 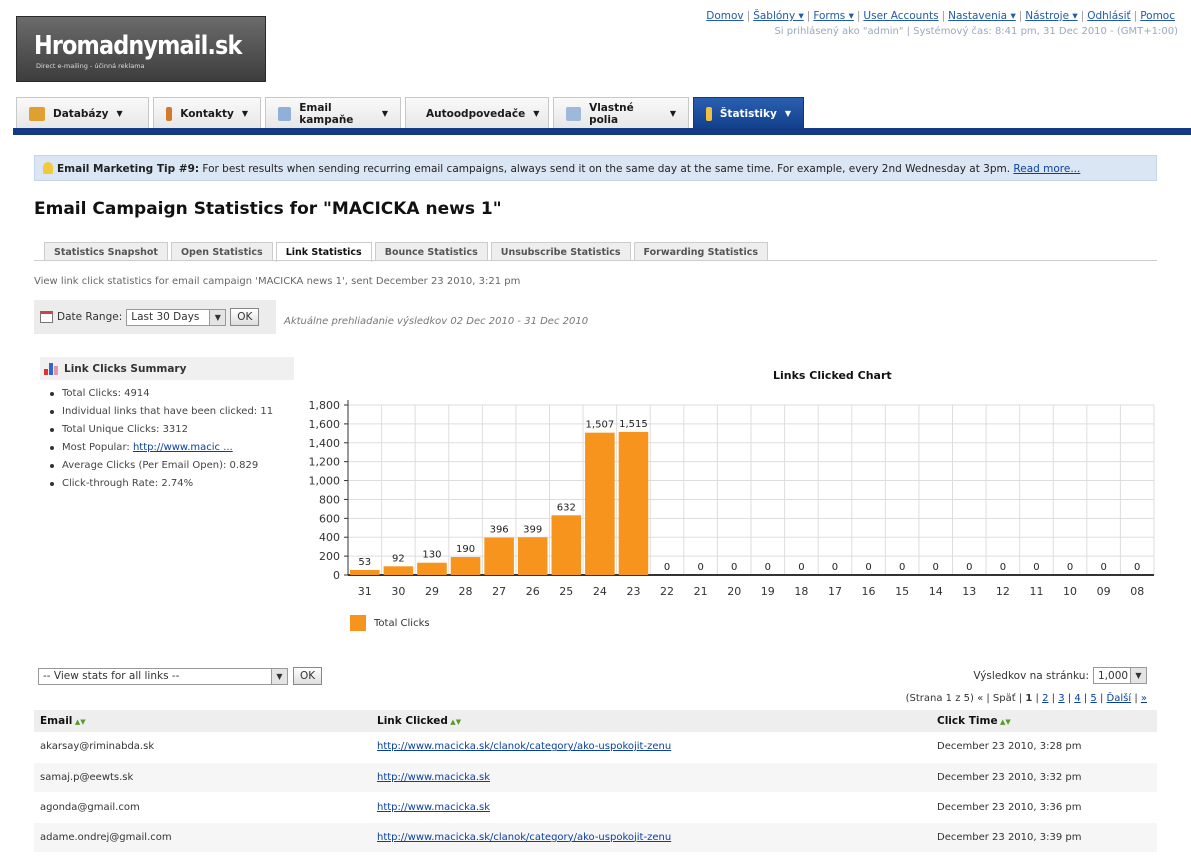 What do you see at coordinates (125, 429) in the screenshot?
I see `summary-text: Total Unique Clicks: 3312` at bounding box center [125, 429].